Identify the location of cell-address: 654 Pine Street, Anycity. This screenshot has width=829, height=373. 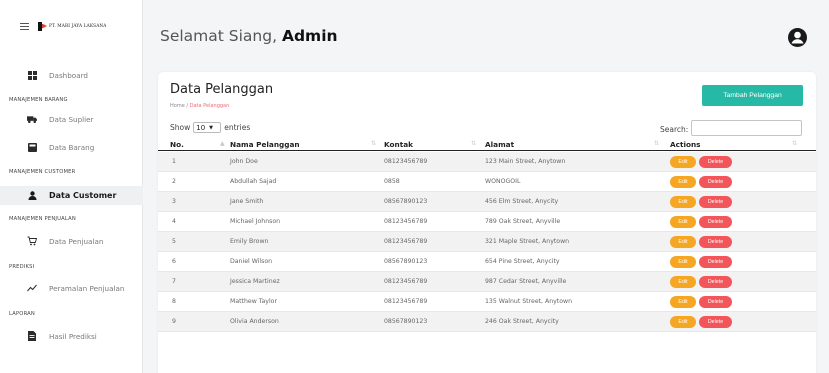
(522, 261).